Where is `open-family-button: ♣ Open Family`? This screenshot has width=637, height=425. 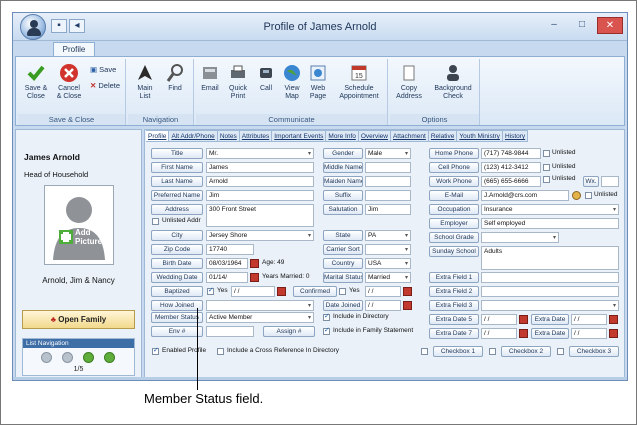
open-family-button: ♣ Open Family is located at coordinates (78, 319).